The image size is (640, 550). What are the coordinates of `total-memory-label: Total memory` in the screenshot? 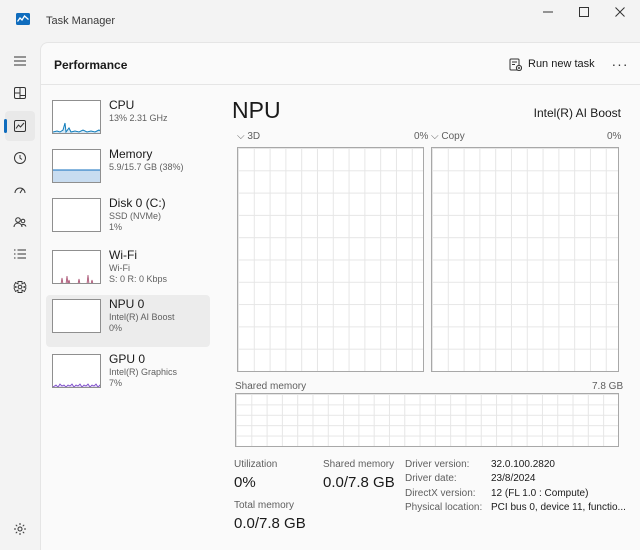 It's located at (264, 505).